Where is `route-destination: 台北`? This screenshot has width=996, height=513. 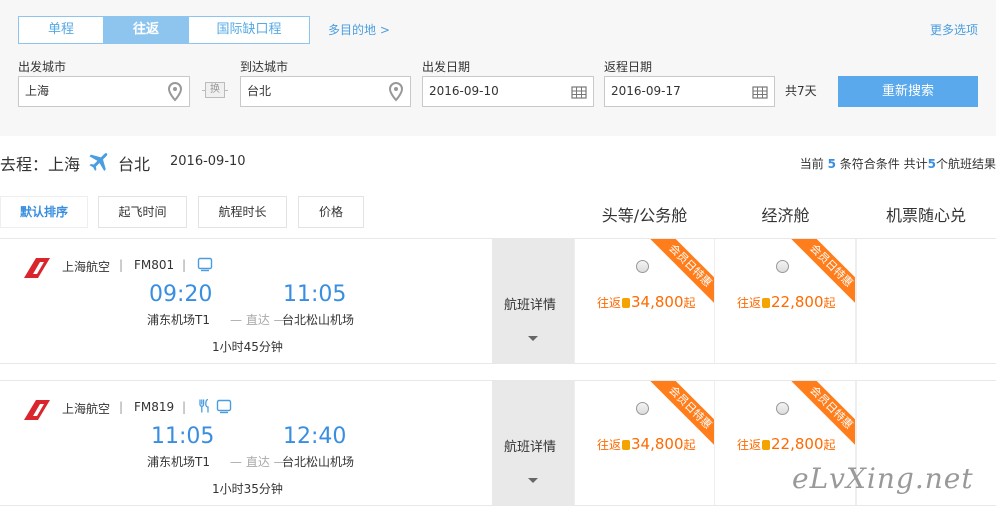
route-destination: 台北 is located at coordinates (134, 164).